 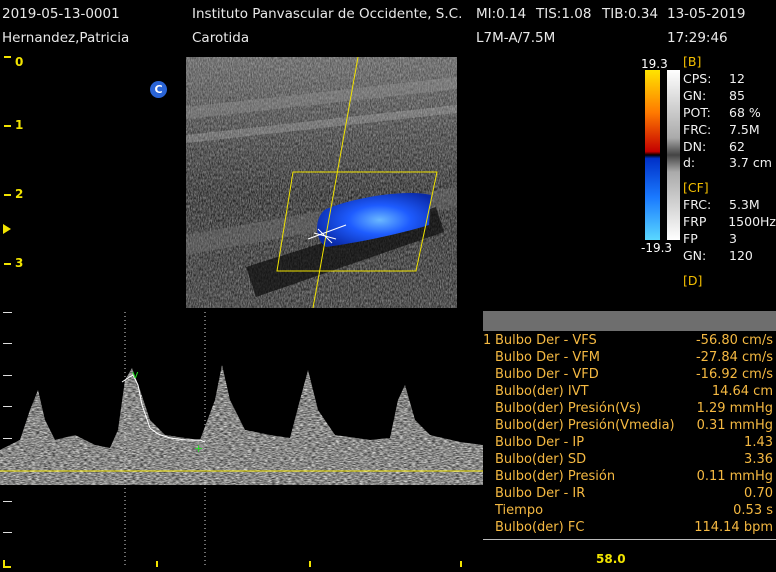 What do you see at coordinates (706, 14) in the screenshot?
I see `exam-date: 13-05-2019` at bounding box center [706, 14].